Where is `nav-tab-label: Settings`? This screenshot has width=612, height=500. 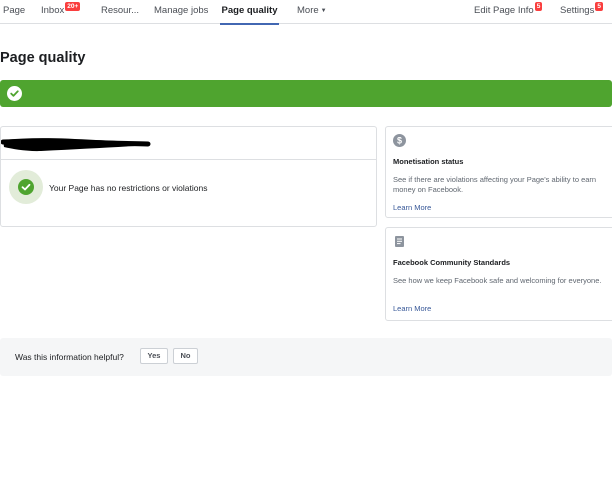
nav-tab-label: Settings is located at coordinates (577, 10).